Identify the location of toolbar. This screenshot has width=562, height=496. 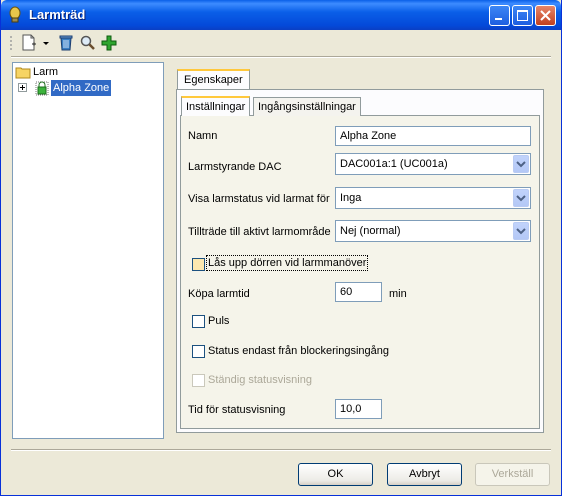
(281, 43).